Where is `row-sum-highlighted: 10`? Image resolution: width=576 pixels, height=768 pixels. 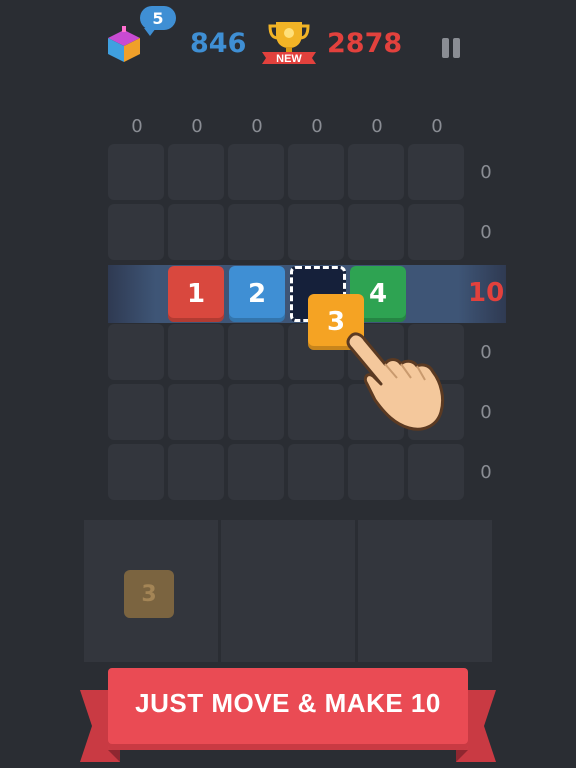
row-sum-highlighted: 10 is located at coordinates (486, 293).